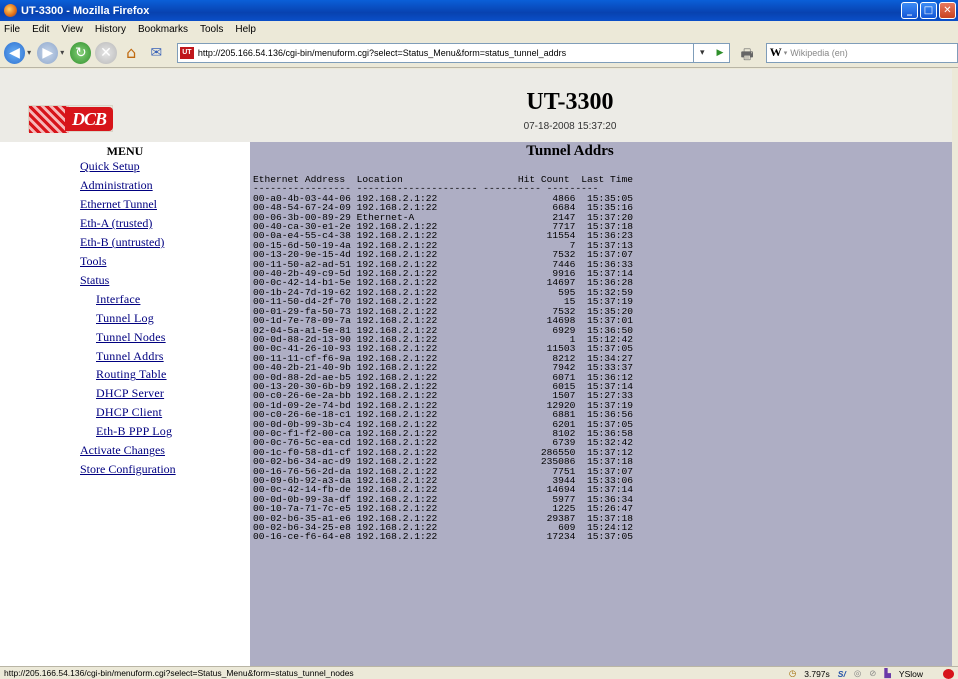  What do you see at coordinates (116, 223) in the screenshot?
I see `menu-link-eth-a-trusted: Eth-A (trusted)` at bounding box center [116, 223].